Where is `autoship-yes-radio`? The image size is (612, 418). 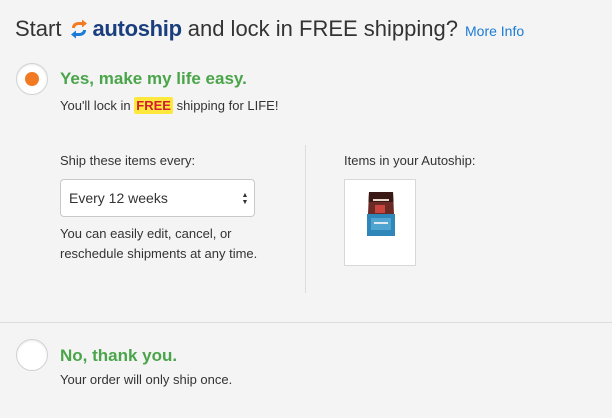 autoship-yes-radio is located at coordinates (32, 79).